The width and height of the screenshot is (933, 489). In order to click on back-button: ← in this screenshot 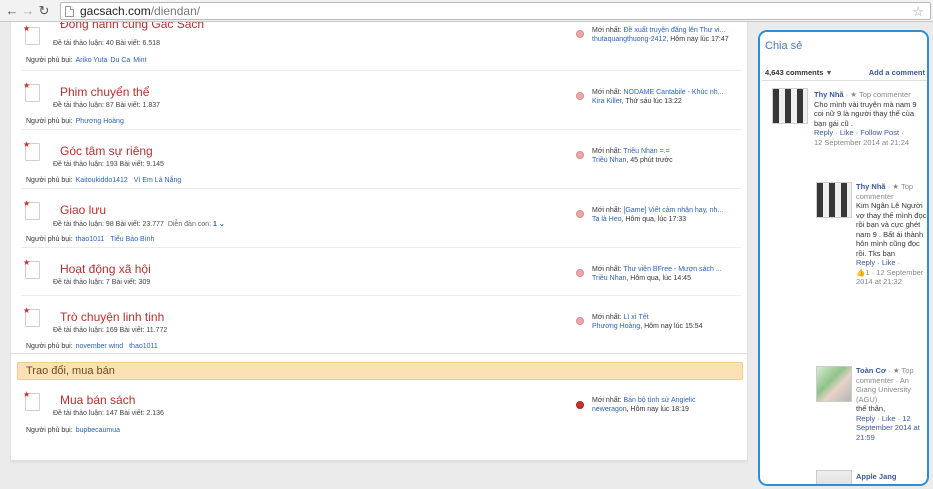, I will do `click(12, 11)`.